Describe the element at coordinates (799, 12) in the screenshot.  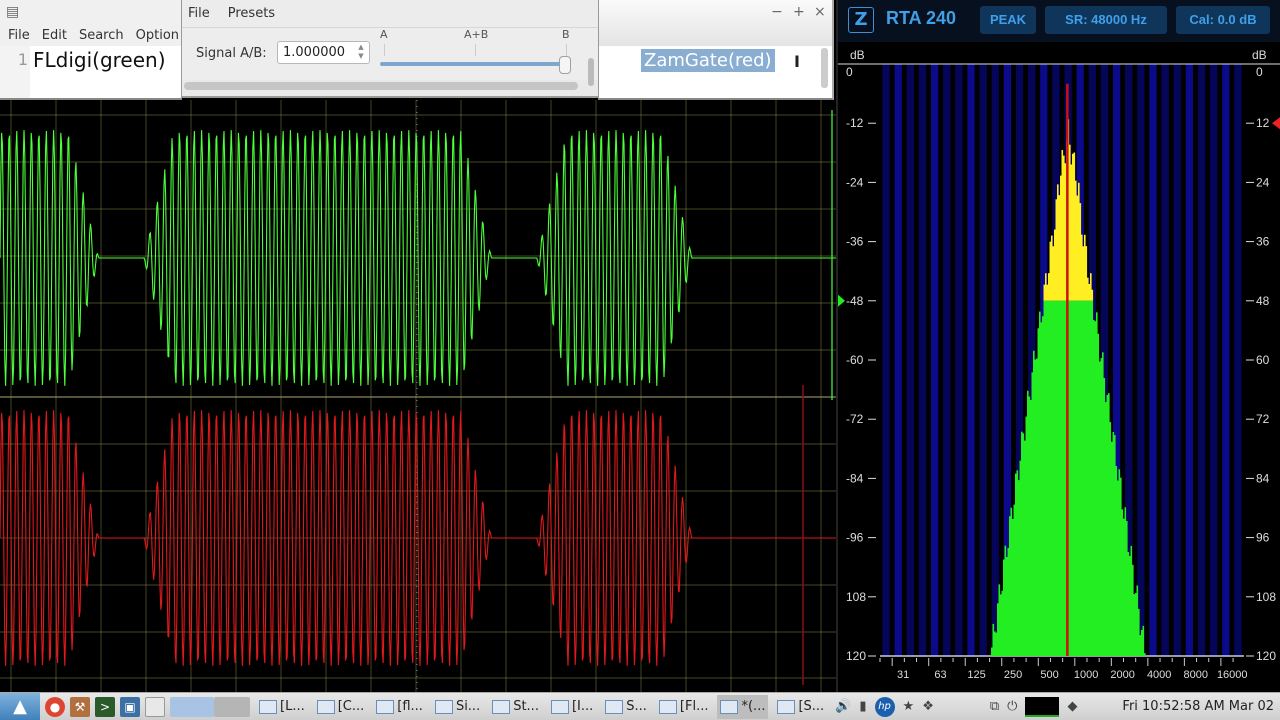
I see `maximize-button: +` at that location.